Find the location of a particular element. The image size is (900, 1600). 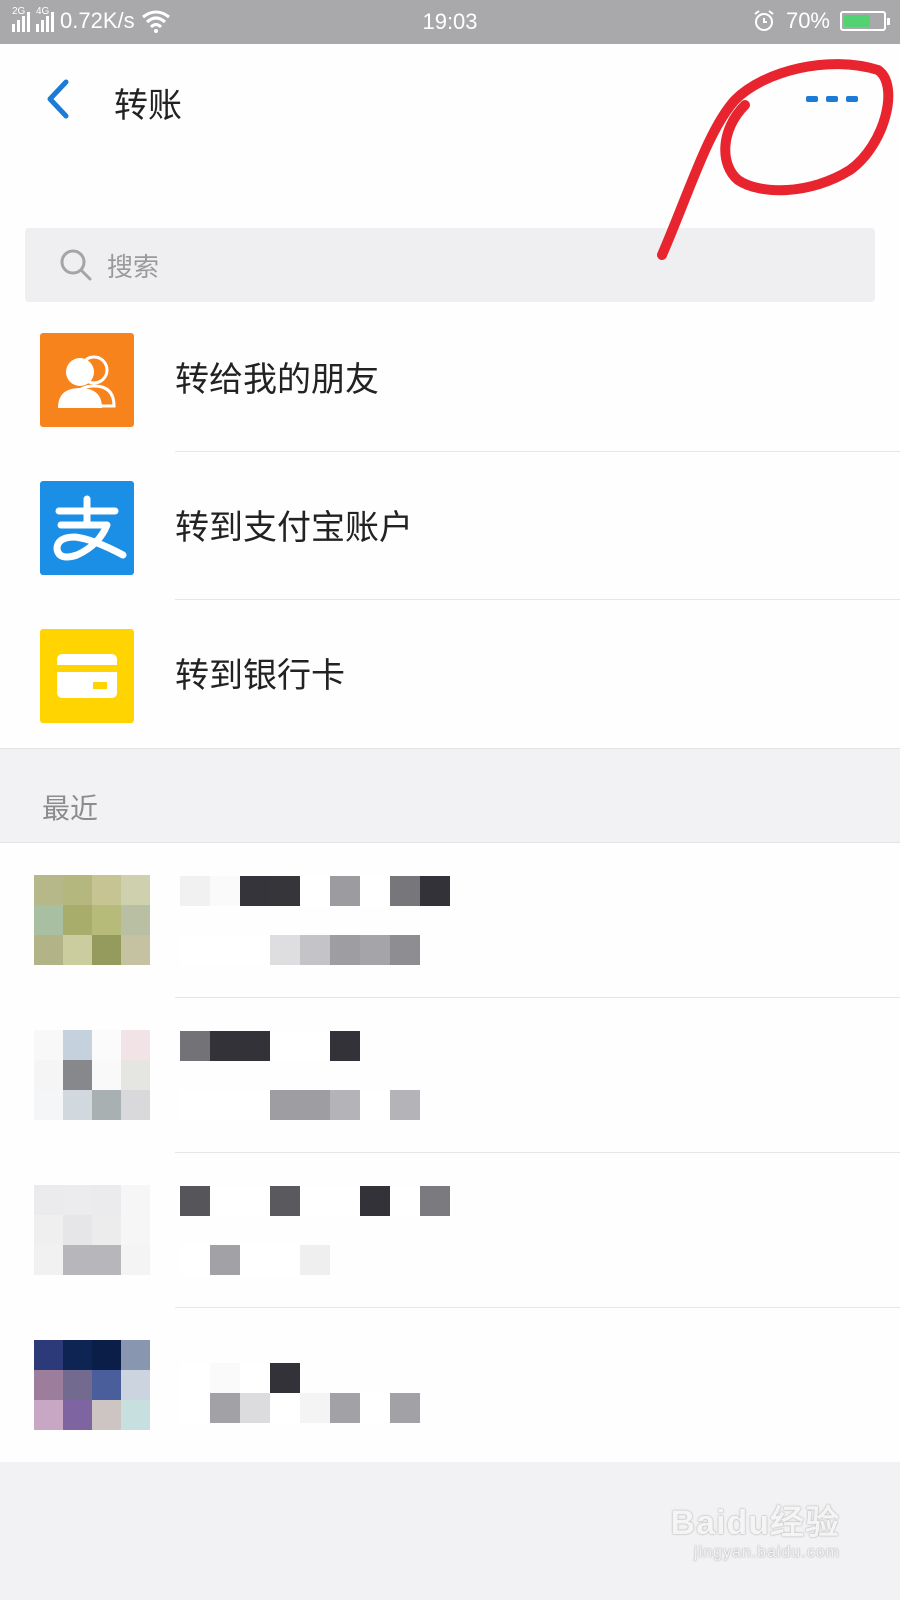

status-bar: 2G 4G 0.72K/s 19:03 70% is located at coordinates (450, 22).